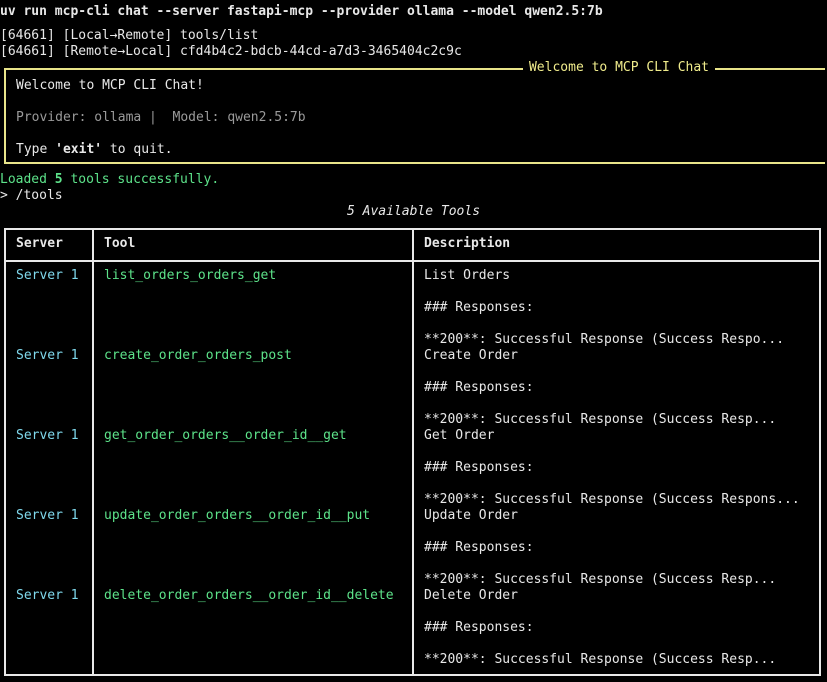 This screenshot has height=682, width=827. I want to click on table-row-tool: delete_order_orders__order_id__delete, so click(249, 595).